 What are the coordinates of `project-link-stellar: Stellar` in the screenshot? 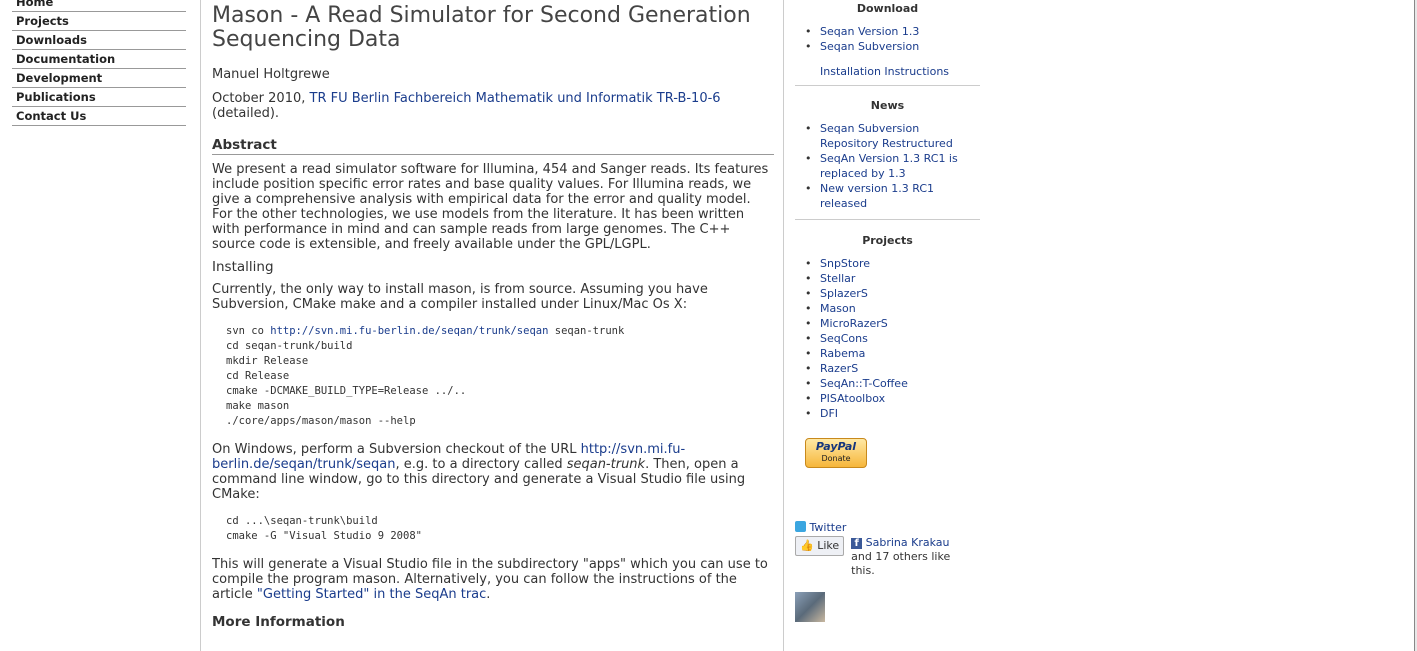 It's located at (837, 278).